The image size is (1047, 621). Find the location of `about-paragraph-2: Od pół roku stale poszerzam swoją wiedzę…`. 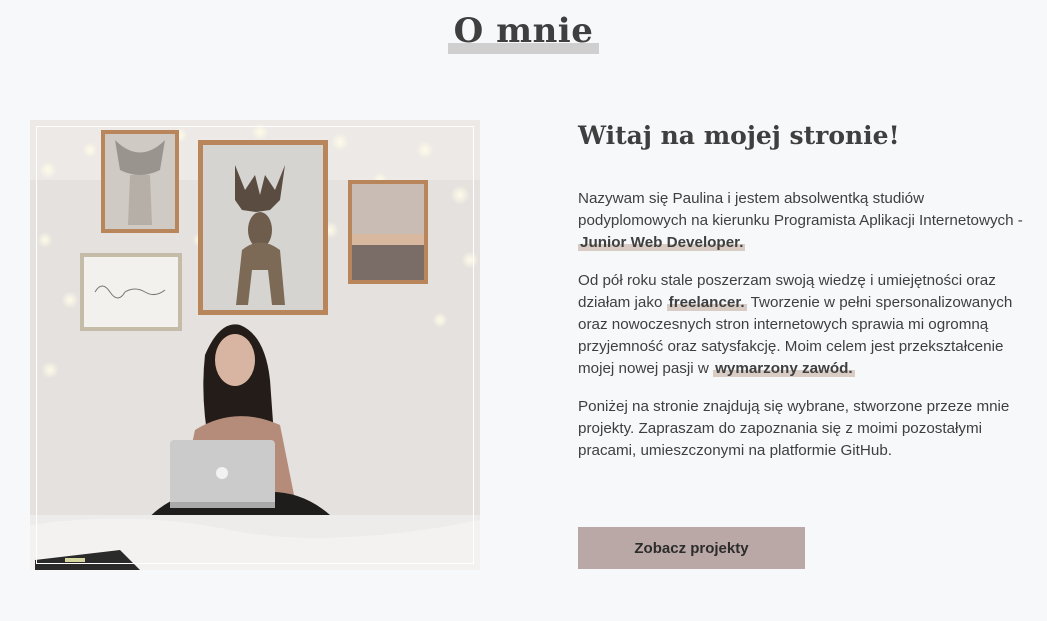

about-paragraph-2: Od pół roku stale poszerzam swoją wiedzę… is located at coordinates (804, 325).